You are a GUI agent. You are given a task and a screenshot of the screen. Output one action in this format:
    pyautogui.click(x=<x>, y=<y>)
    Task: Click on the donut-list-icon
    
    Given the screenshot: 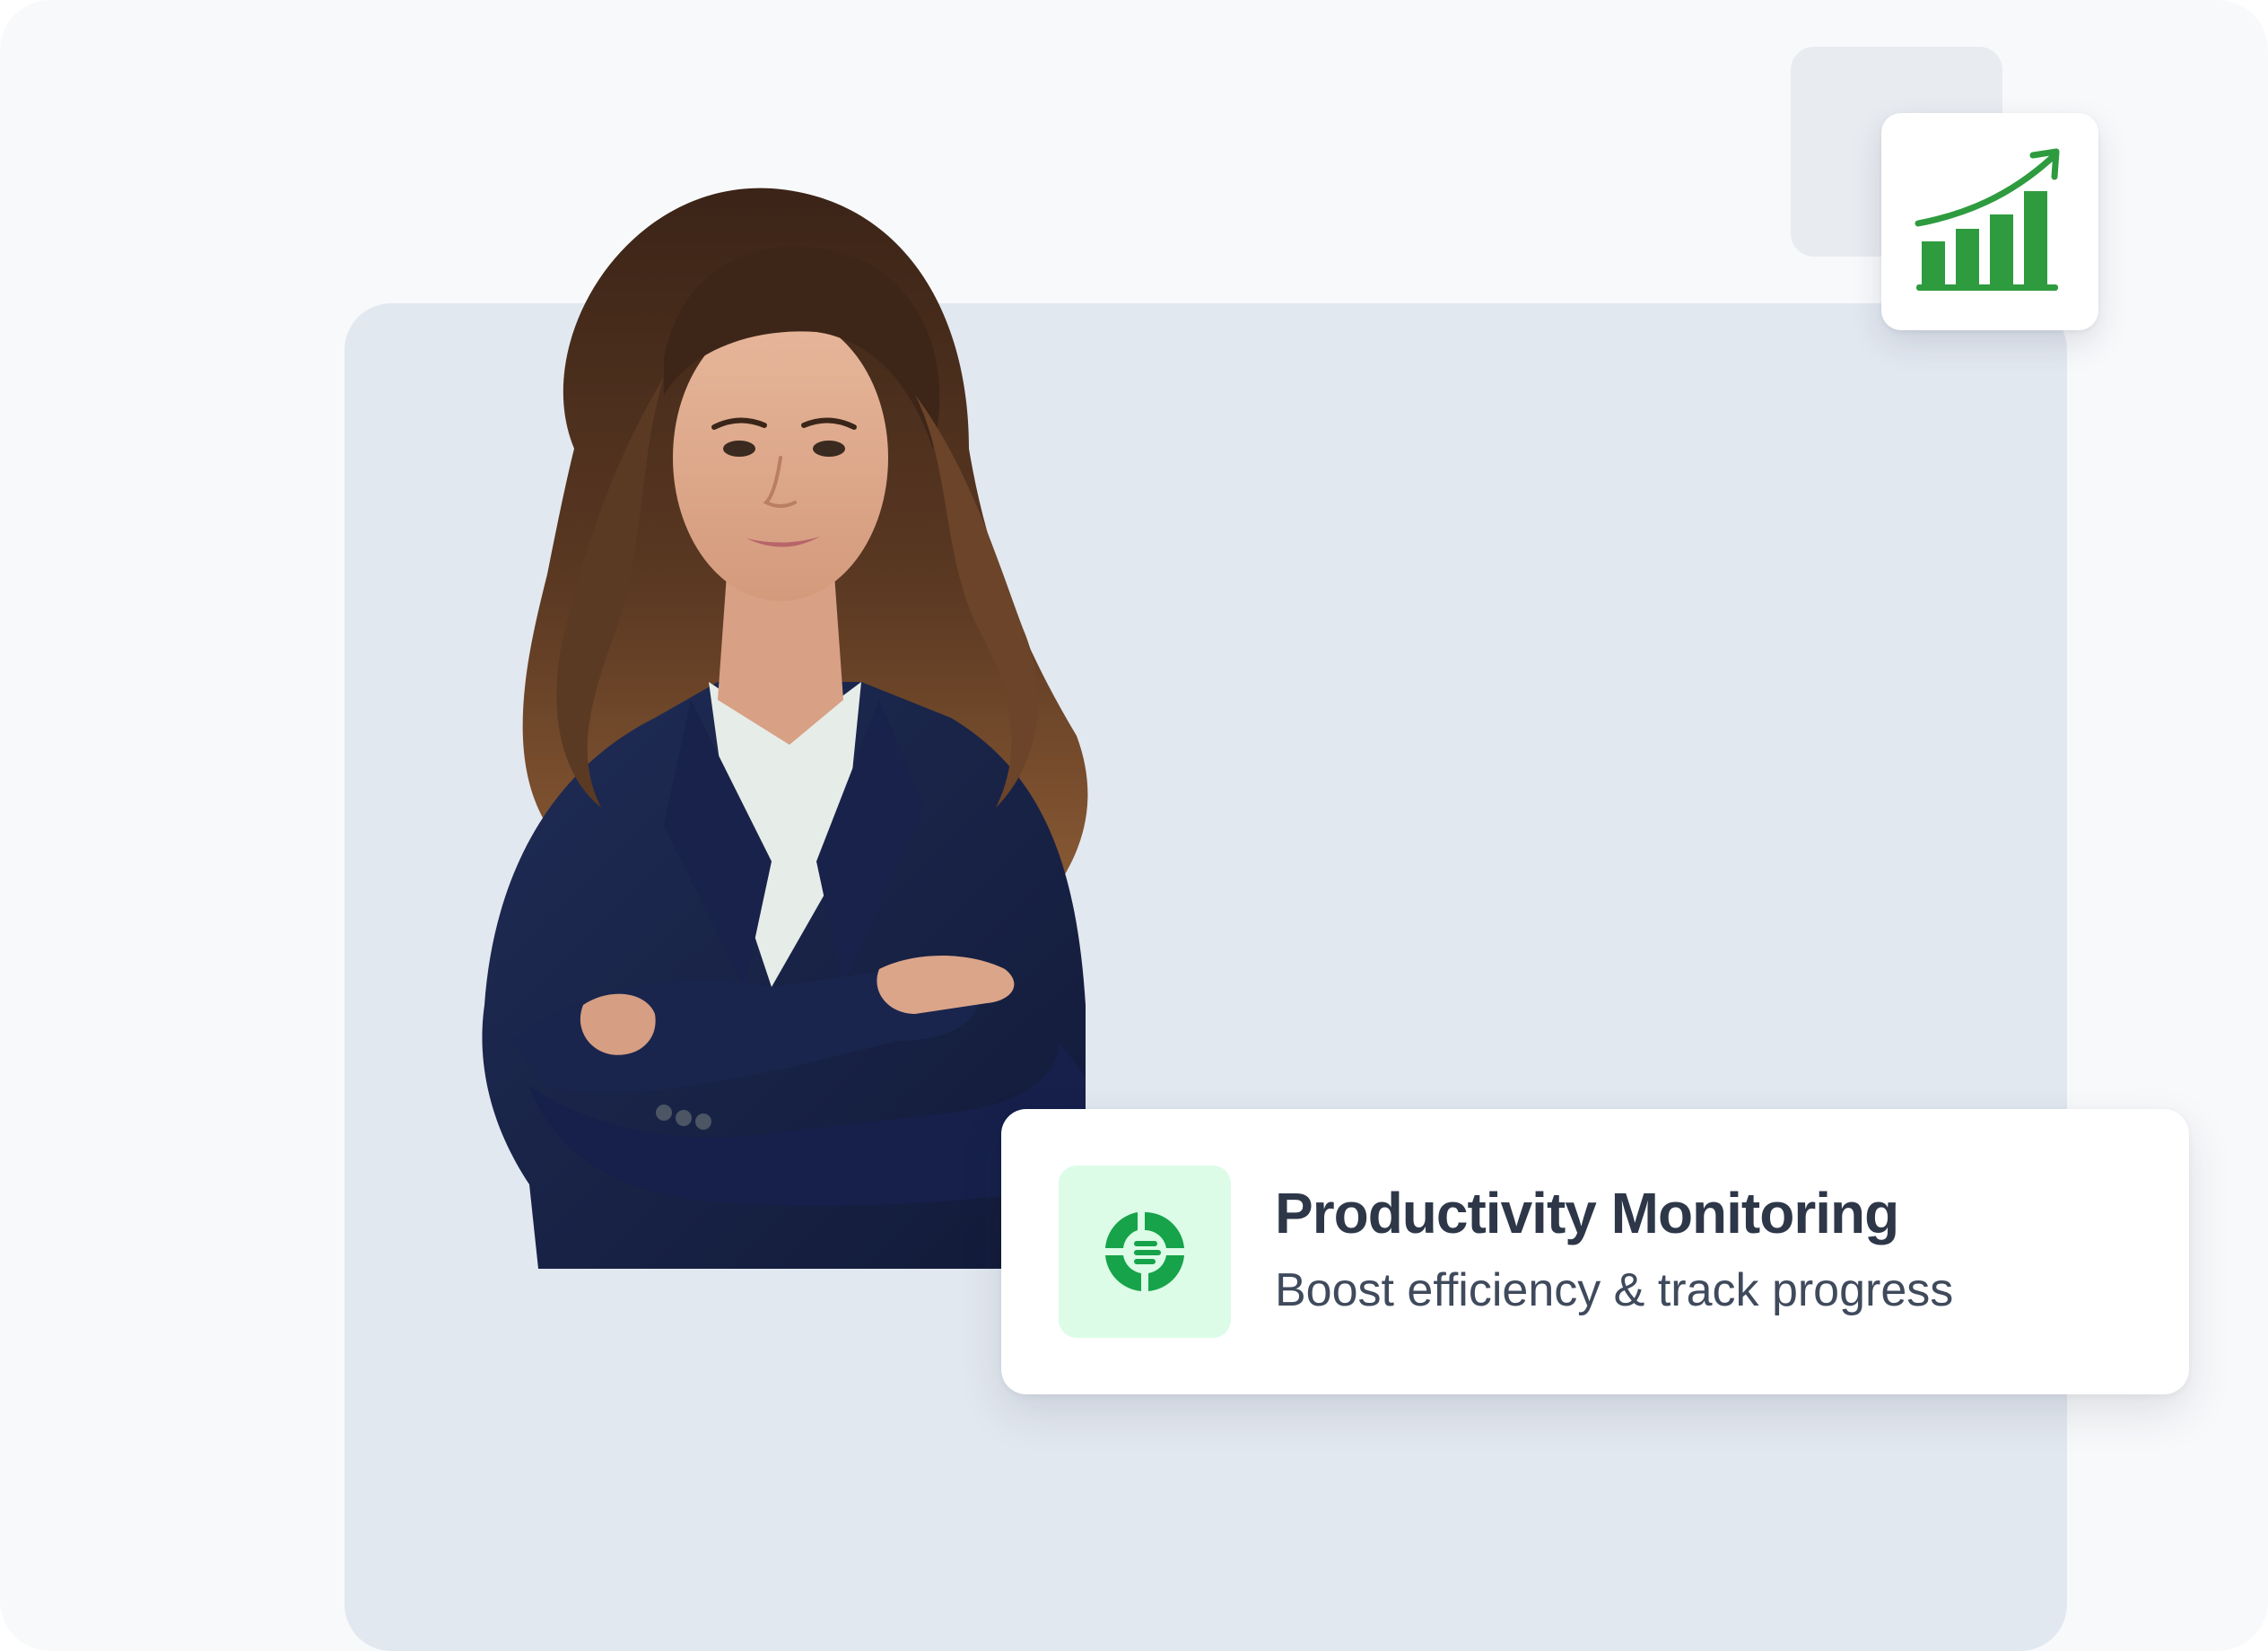 What is the action you would take?
    pyautogui.click(x=1145, y=1252)
    